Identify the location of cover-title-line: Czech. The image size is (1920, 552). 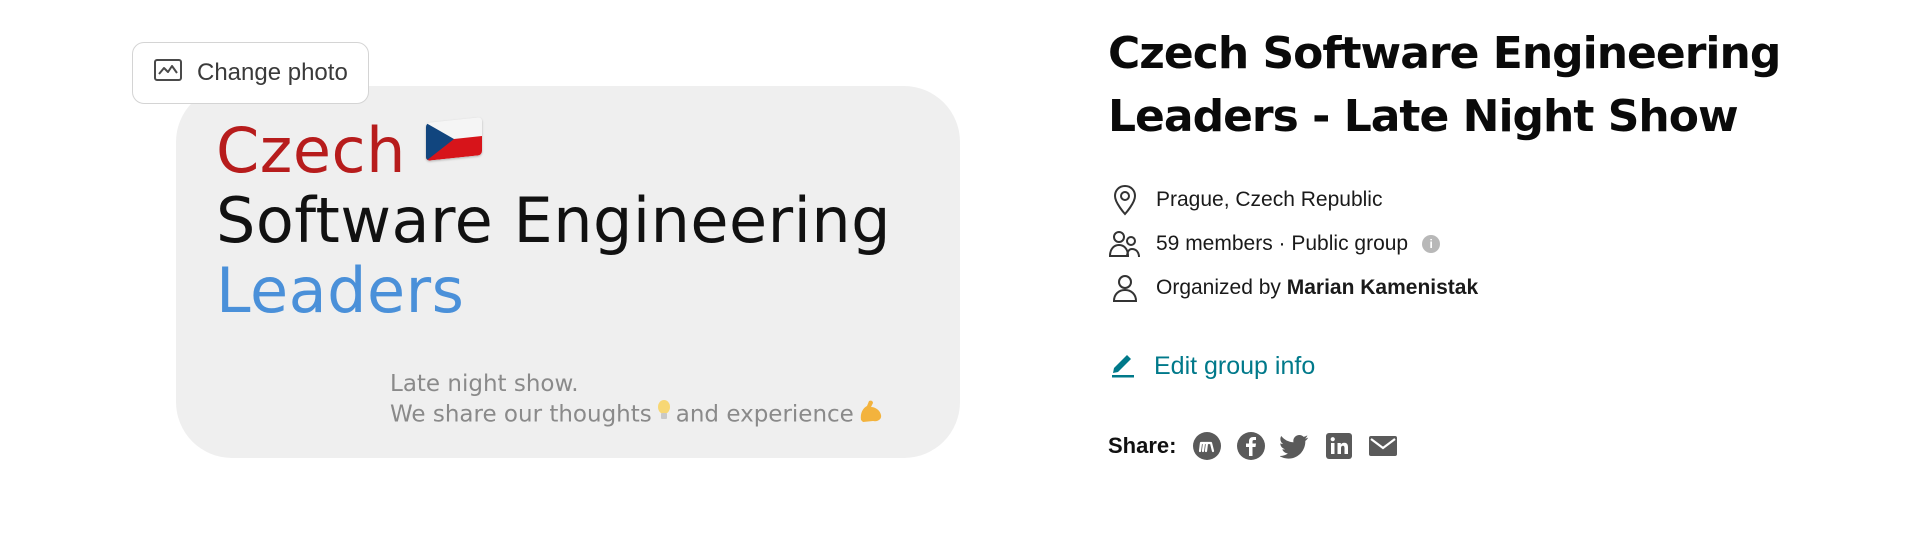
(553, 151).